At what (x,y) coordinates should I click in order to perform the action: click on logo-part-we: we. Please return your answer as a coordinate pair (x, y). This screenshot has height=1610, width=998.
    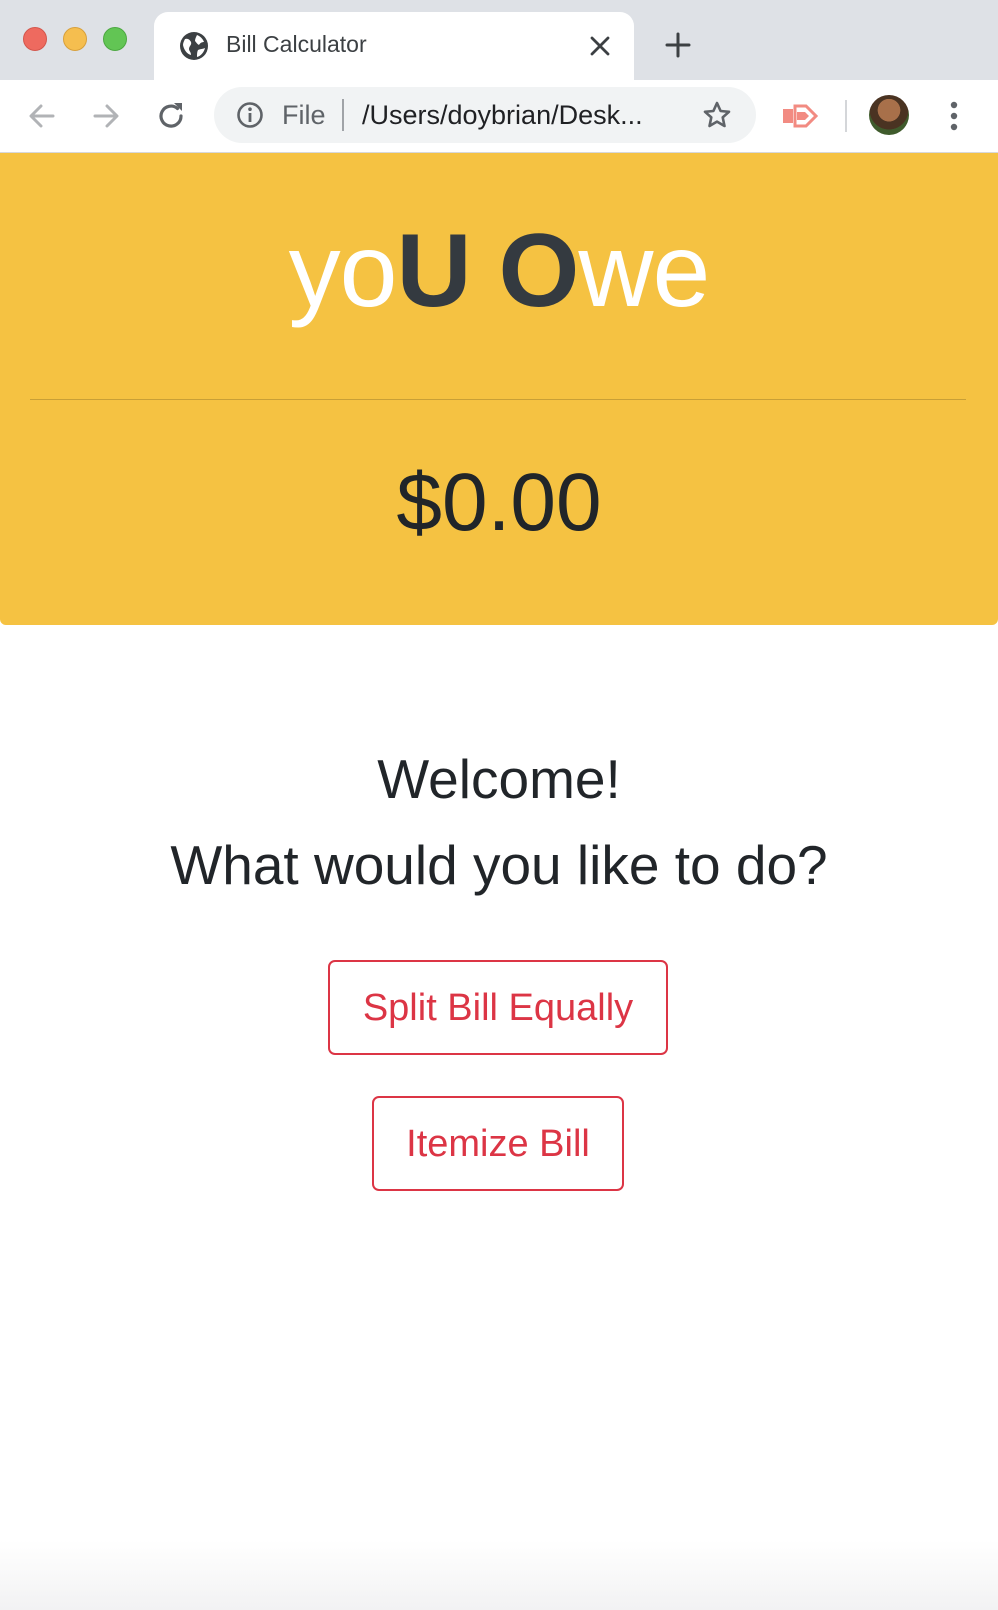
    Looking at the image, I should click on (644, 271).